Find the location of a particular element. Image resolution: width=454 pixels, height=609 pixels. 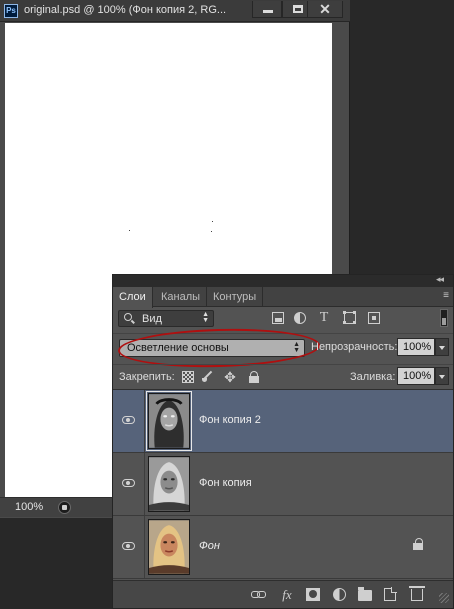

opacity-dropdown-button is located at coordinates (442, 347).